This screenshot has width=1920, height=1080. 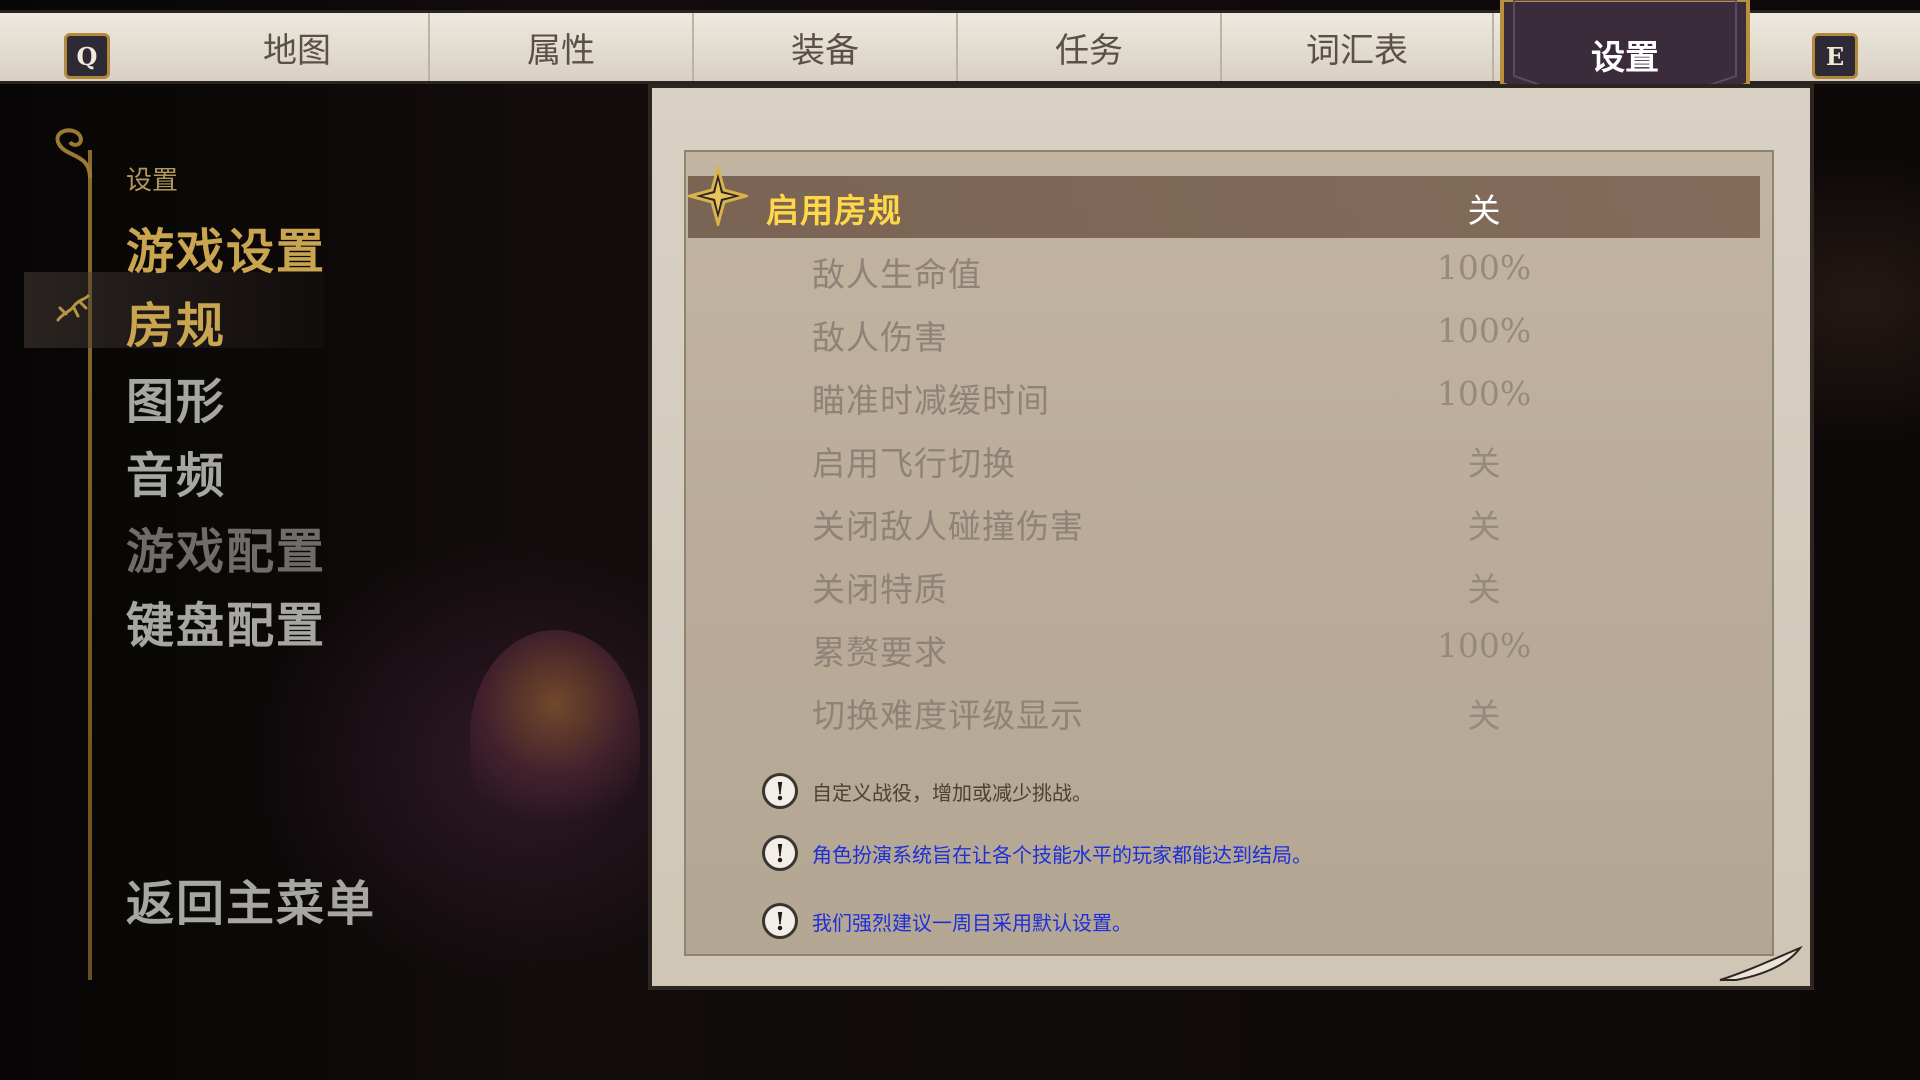 I want to click on info-note-text: 我们强烈建议一周目采用默认设置。, so click(x=972, y=923).